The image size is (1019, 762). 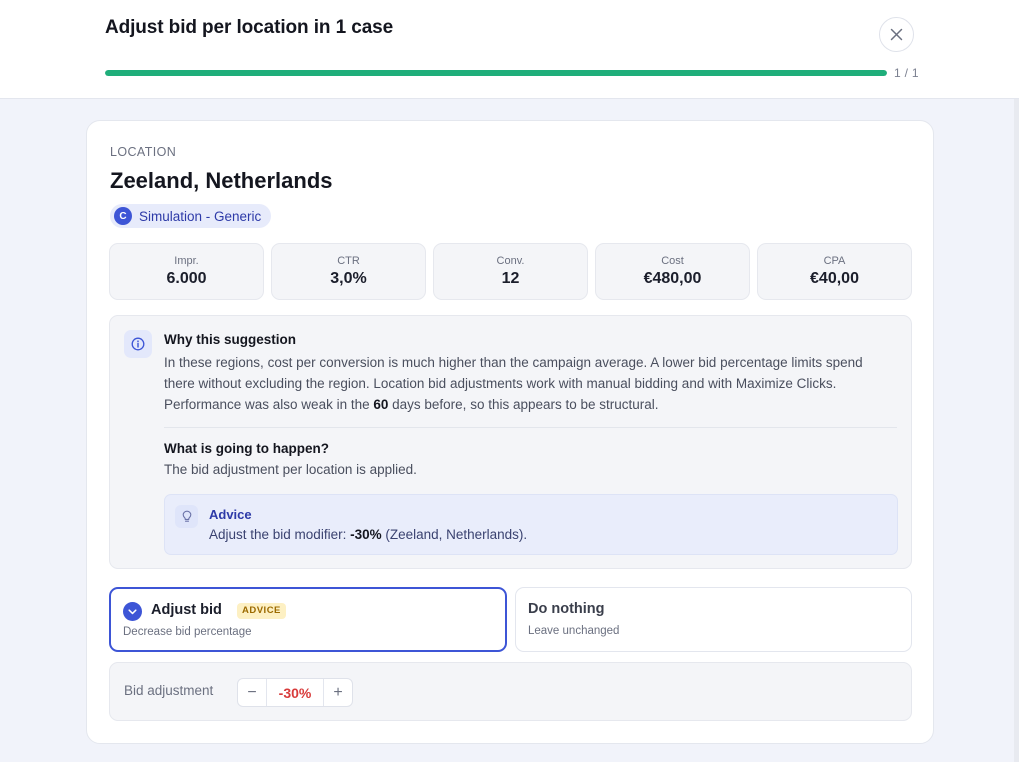 I want to click on scrollbar, so click(x=1016, y=430).